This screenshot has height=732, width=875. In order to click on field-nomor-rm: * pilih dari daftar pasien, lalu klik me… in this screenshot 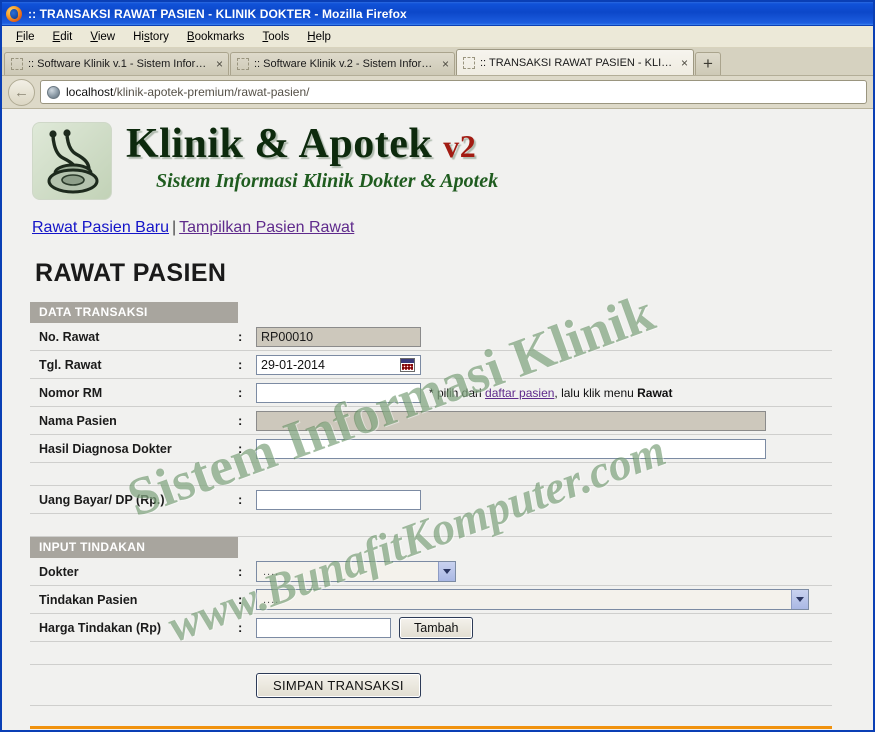, I will do `click(544, 392)`.